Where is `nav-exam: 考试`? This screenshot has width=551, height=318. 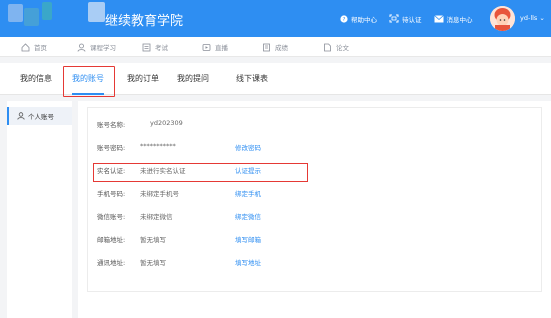
nav-exam: 考试 is located at coordinates (155, 47).